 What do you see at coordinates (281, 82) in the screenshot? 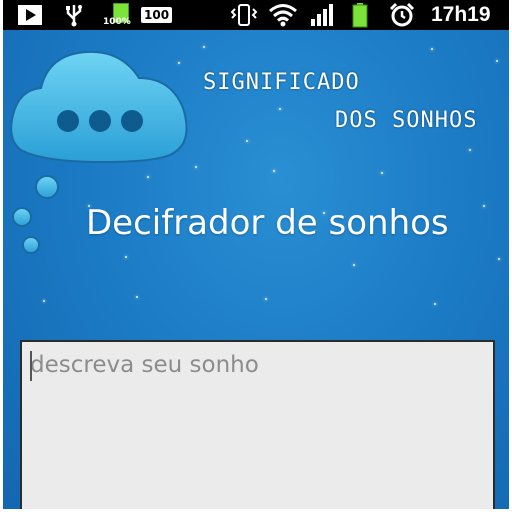
I see `app-title-line1: Significado` at bounding box center [281, 82].